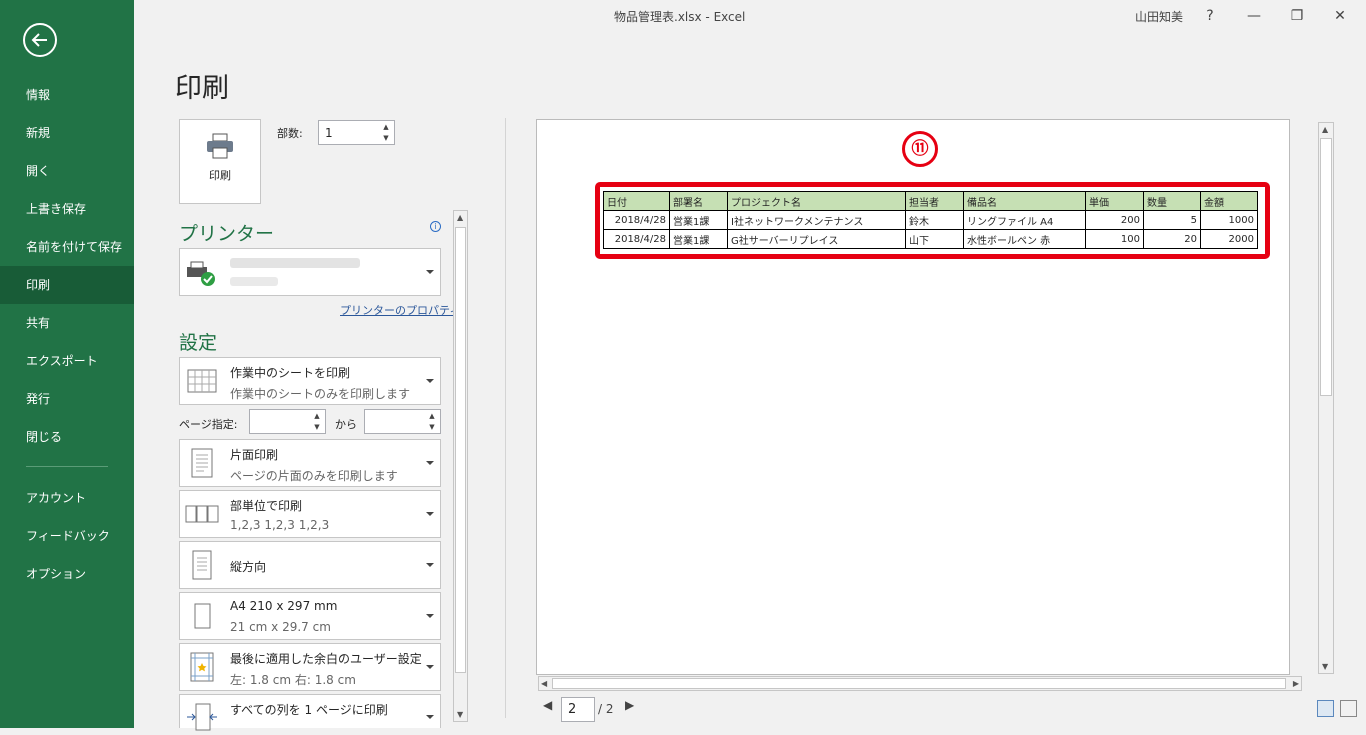 This screenshot has width=1366, height=735. What do you see at coordinates (435, 226) in the screenshot?
I see `info-icon: i` at bounding box center [435, 226].